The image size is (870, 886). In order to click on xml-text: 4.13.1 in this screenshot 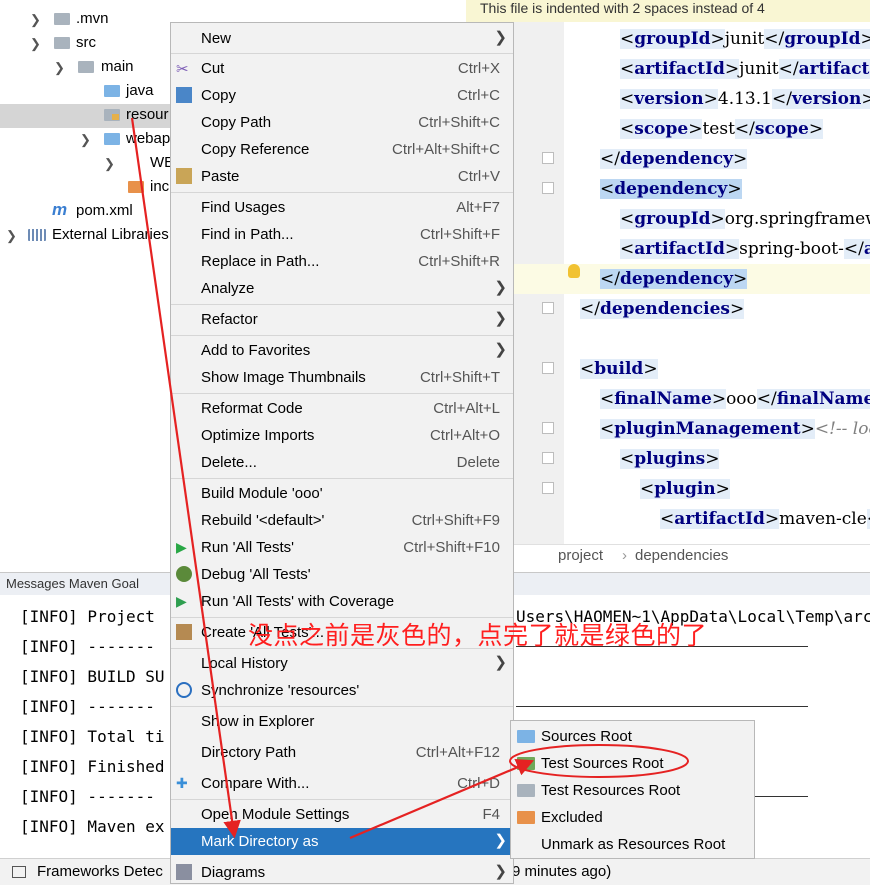, I will do `click(744, 99)`.